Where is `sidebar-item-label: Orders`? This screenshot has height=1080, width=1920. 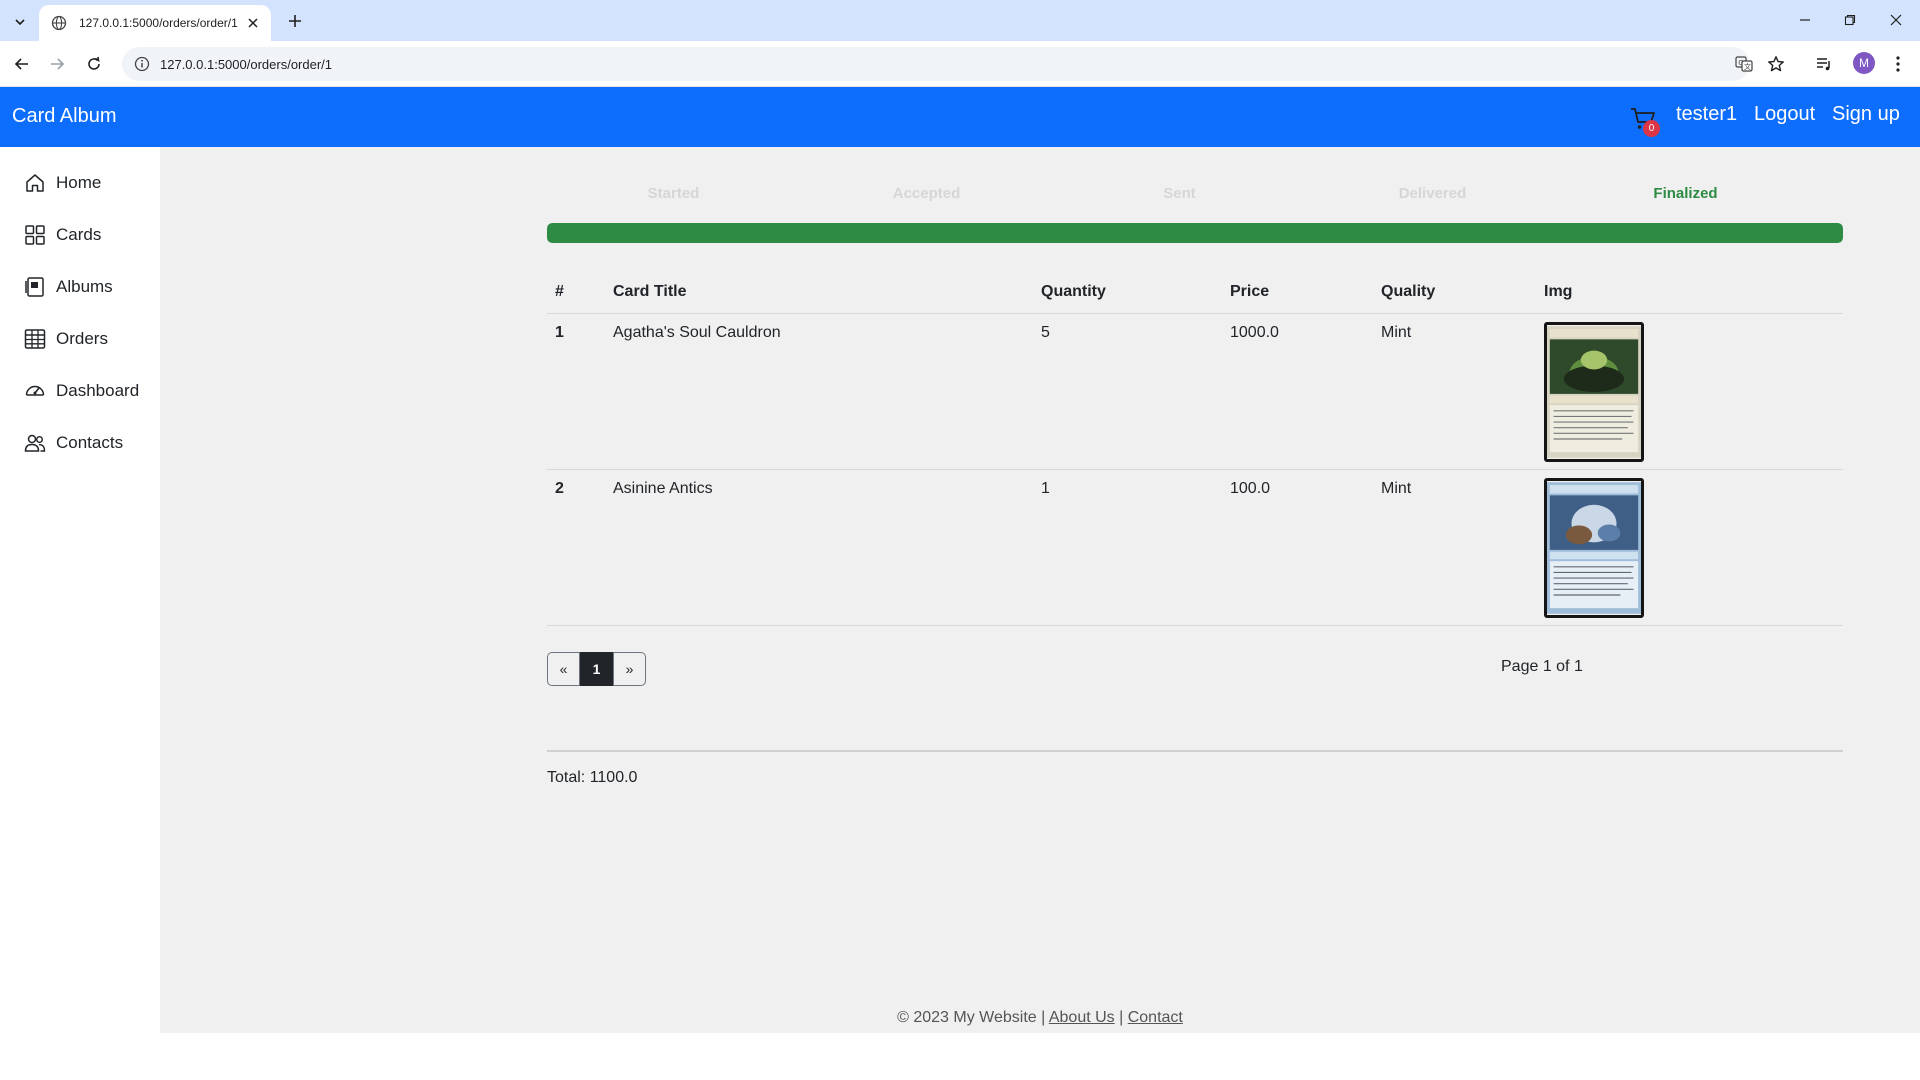
sidebar-item-label: Orders is located at coordinates (82, 338).